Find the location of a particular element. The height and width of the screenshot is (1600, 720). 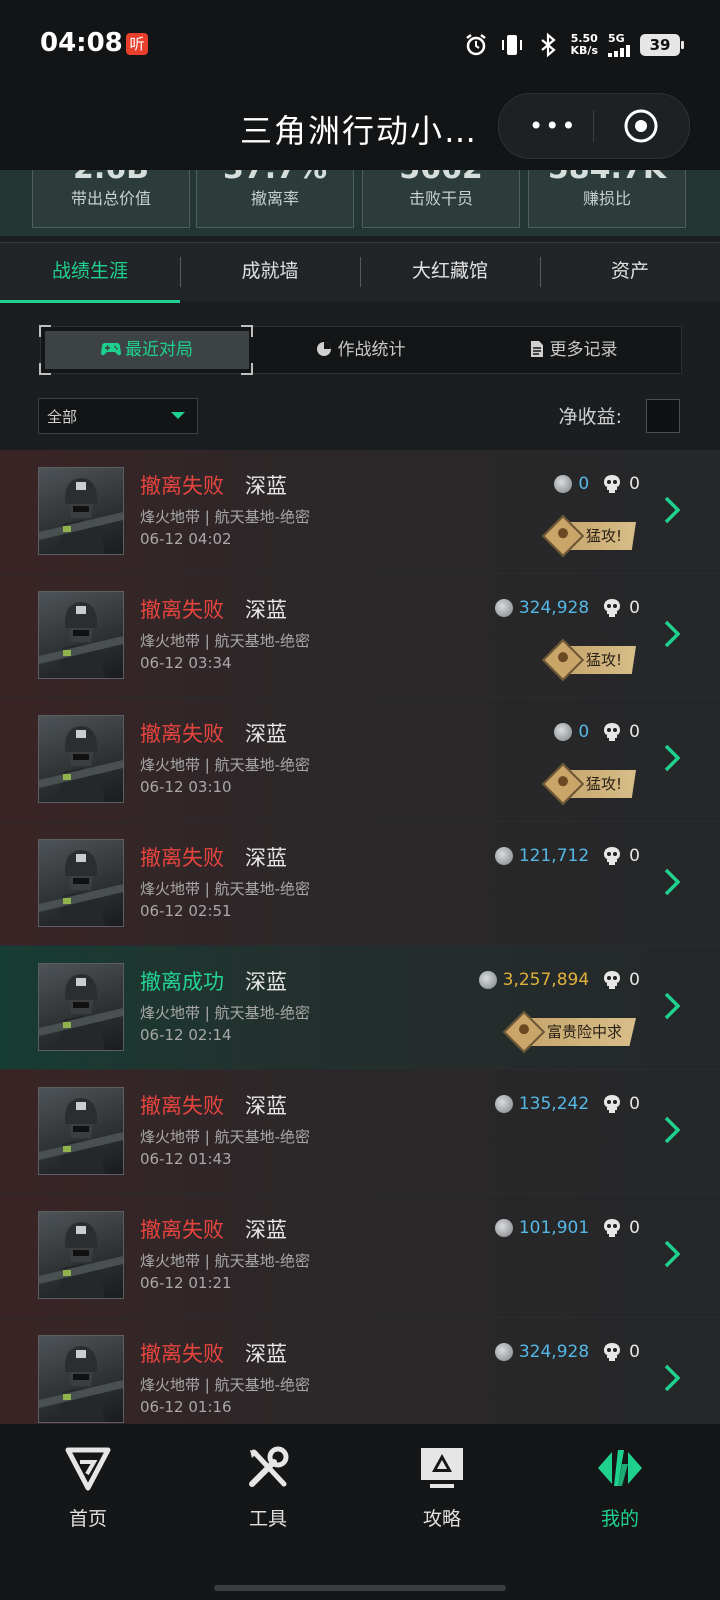

earnings-group: 121,712 0 is located at coordinates (567, 856).